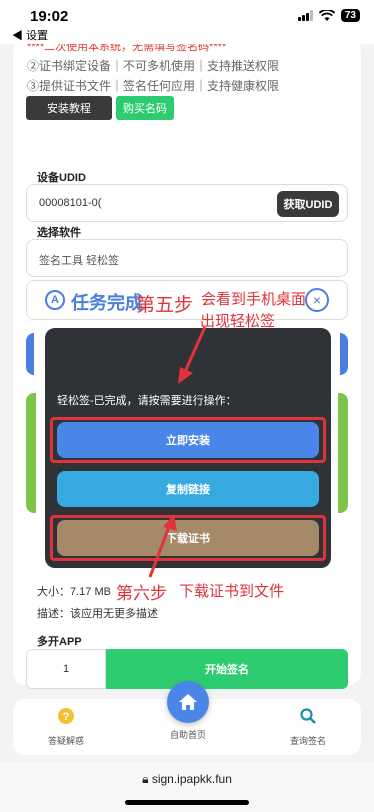 This screenshot has height=812, width=374. What do you see at coordinates (227, 669) in the screenshot?
I see `start-sign-button: 开始签名` at bounding box center [227, 669].